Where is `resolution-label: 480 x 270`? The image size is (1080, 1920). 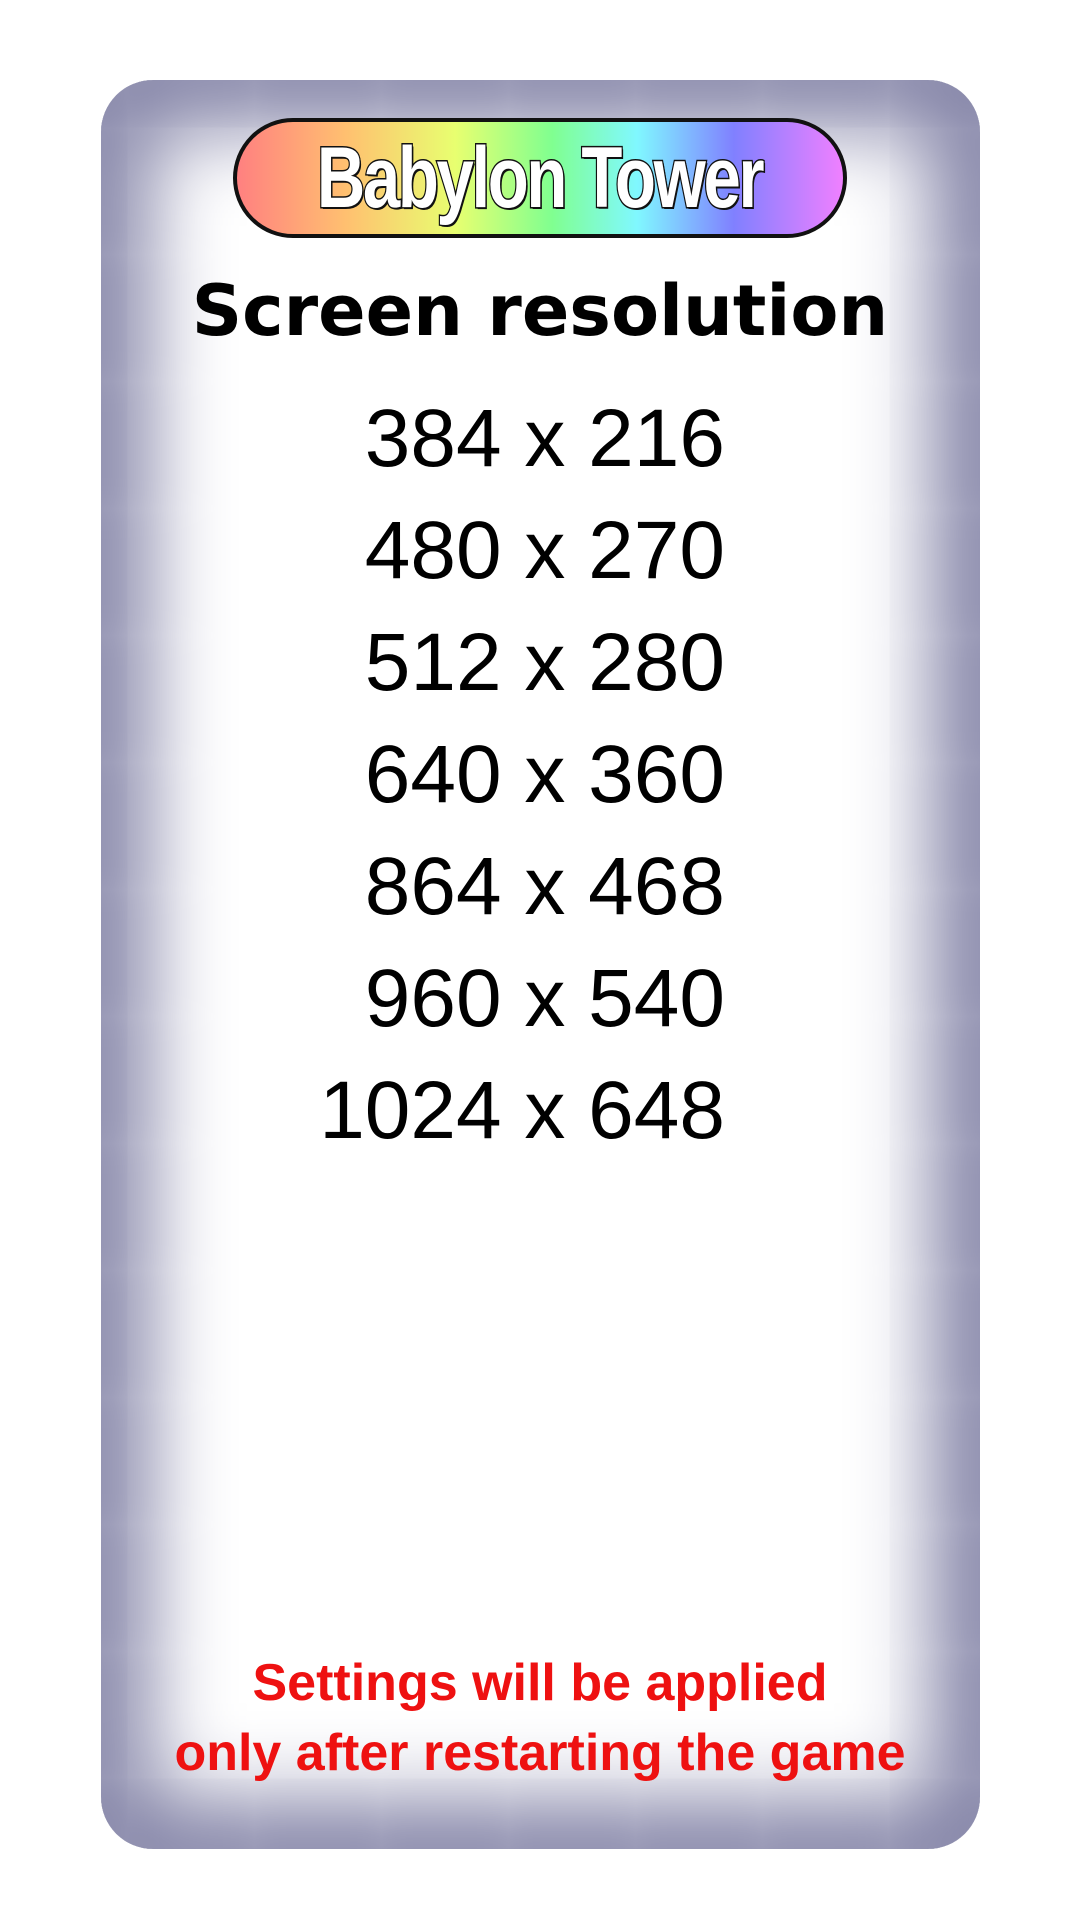 resolution-label: 480 x 270 is located at coordinates (545, 551).